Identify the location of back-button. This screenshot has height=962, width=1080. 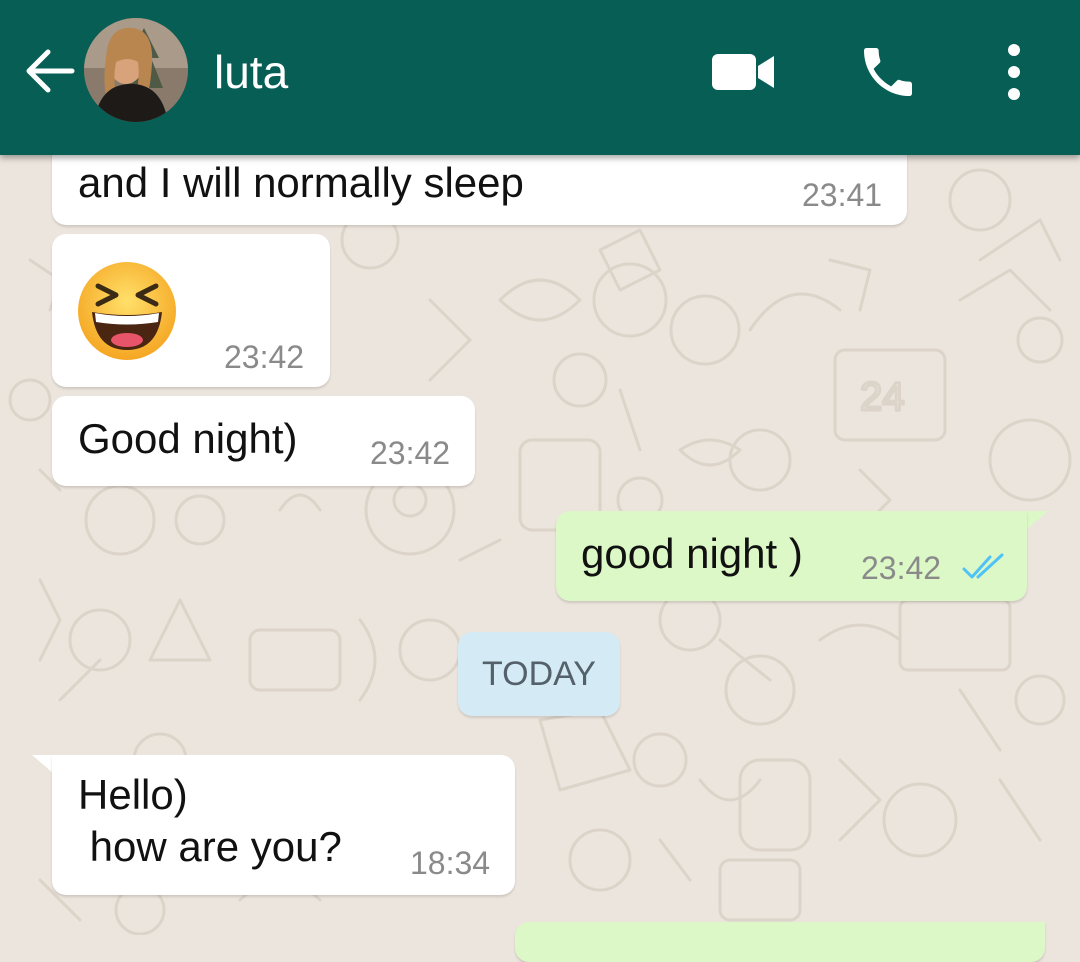
(49, 71).